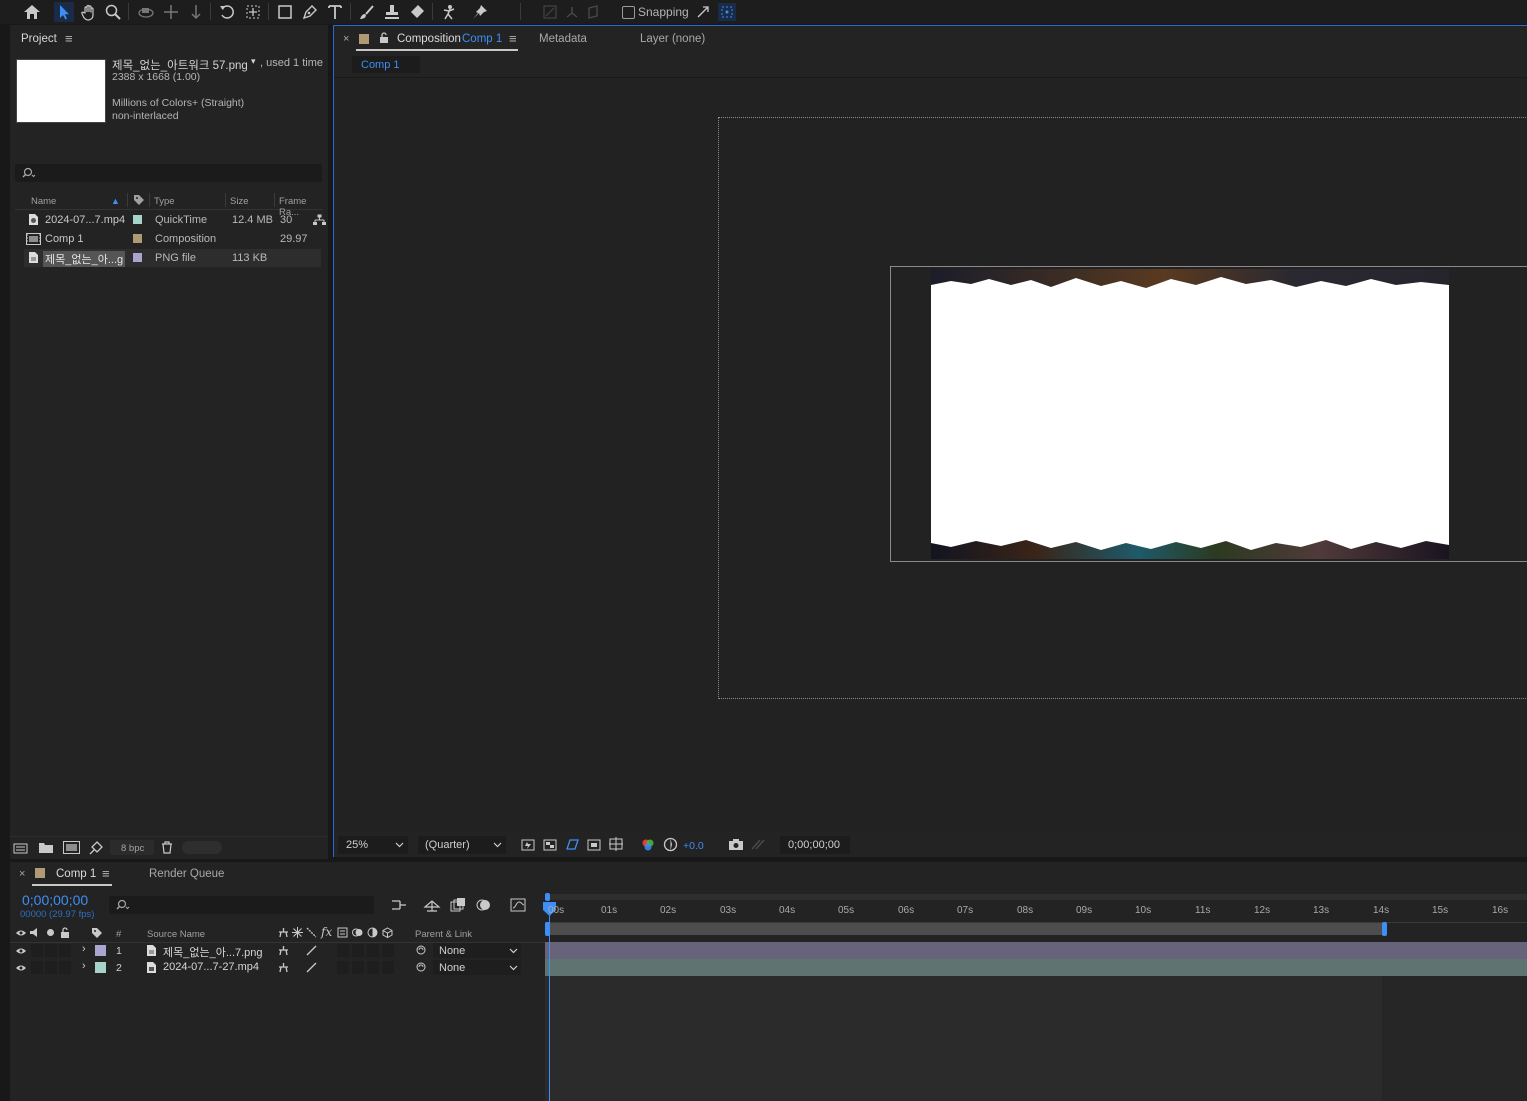  I want to click on video-visibility-icon, so click(21, 933).